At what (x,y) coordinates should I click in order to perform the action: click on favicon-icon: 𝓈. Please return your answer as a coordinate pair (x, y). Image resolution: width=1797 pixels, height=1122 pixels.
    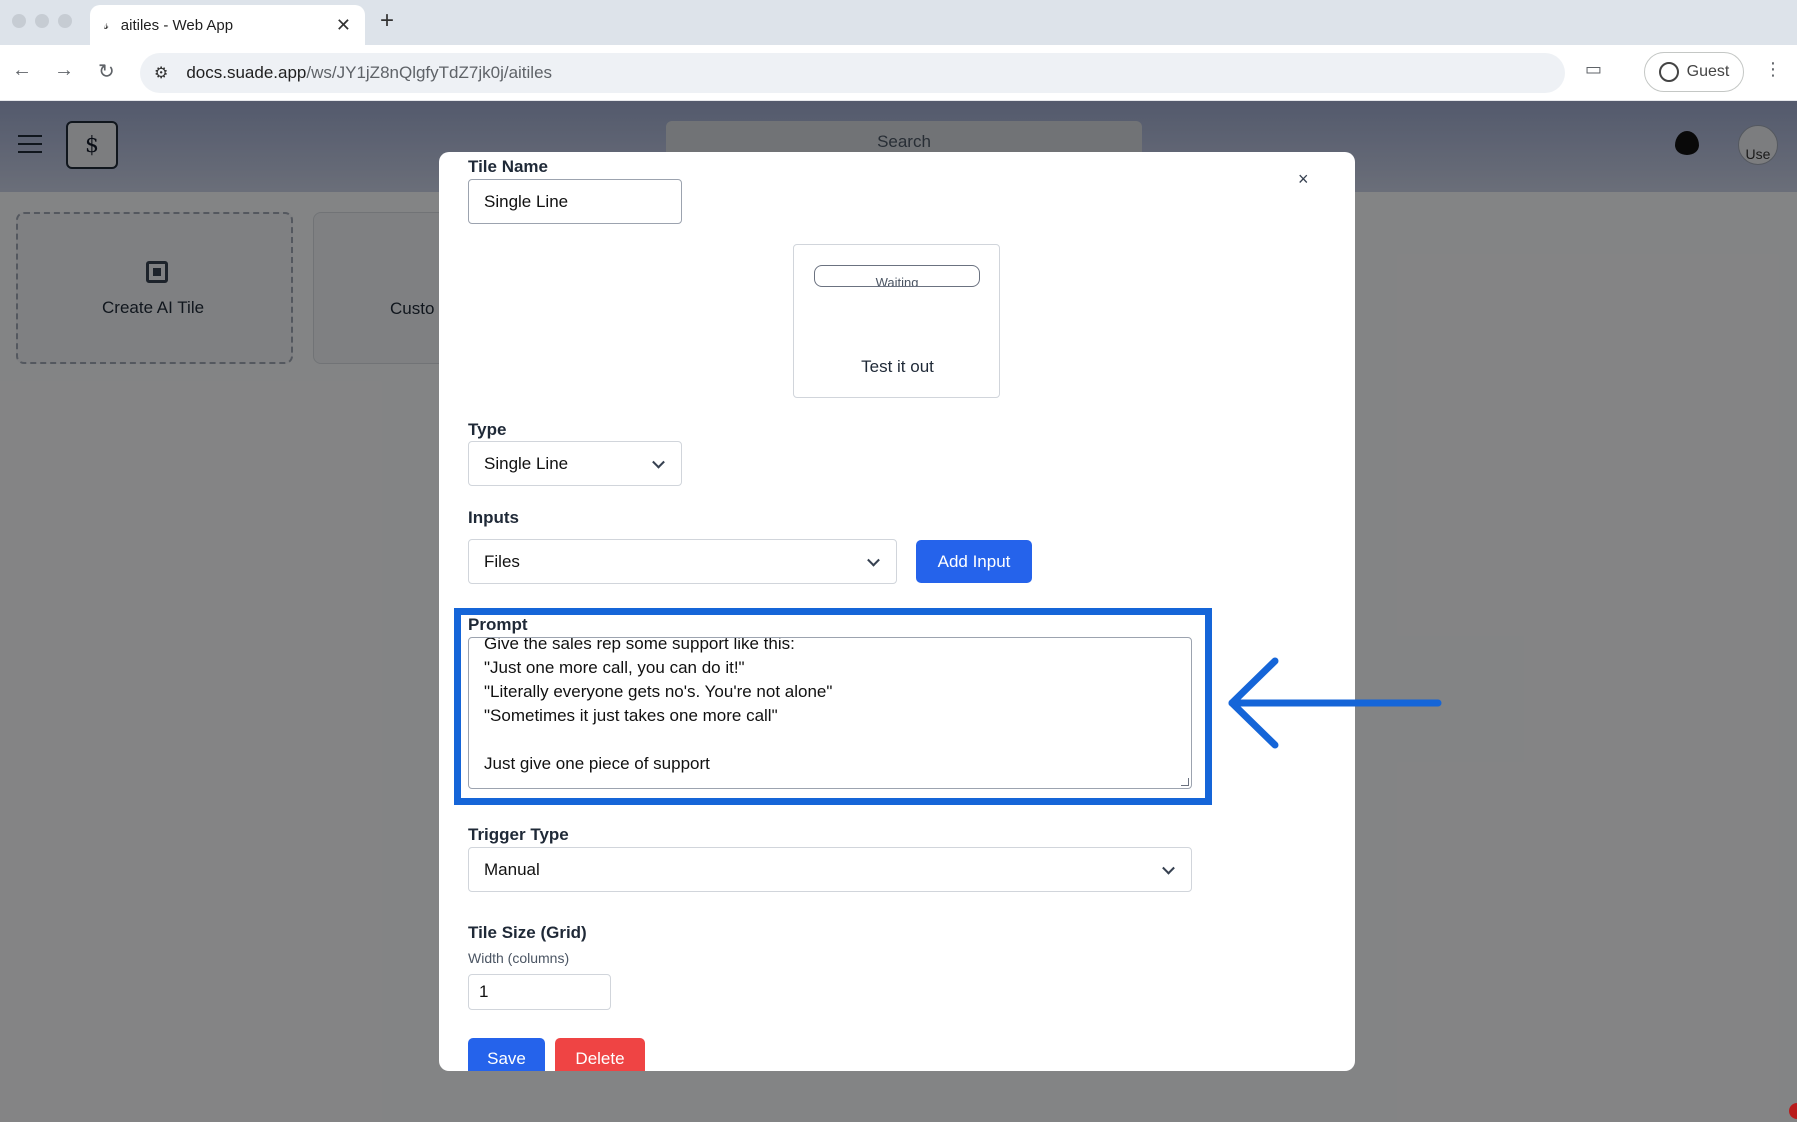
    Looking at the image, I should click on (106, 24).